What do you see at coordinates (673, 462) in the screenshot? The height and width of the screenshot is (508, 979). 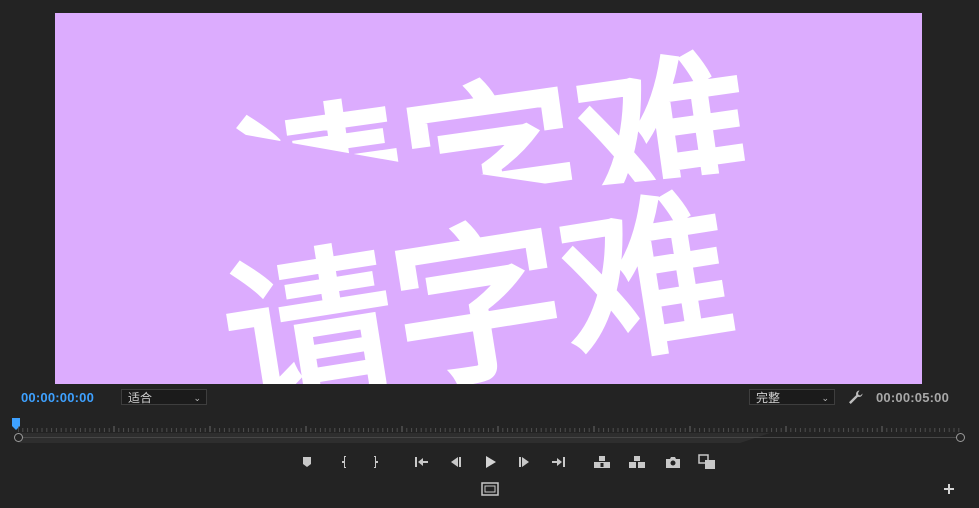 I see `export-frame-icon` at bounding box center [673, 462].